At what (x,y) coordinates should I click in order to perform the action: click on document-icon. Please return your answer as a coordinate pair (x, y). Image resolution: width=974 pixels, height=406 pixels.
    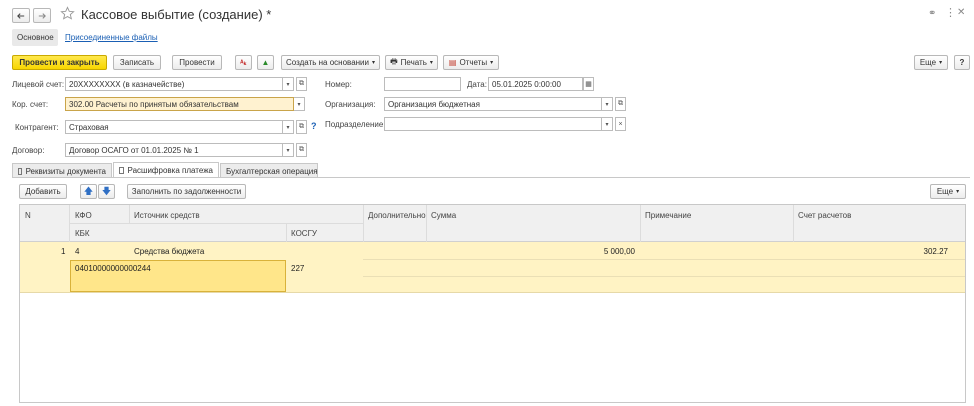
    Looking at the image, I should click on (20, 171).